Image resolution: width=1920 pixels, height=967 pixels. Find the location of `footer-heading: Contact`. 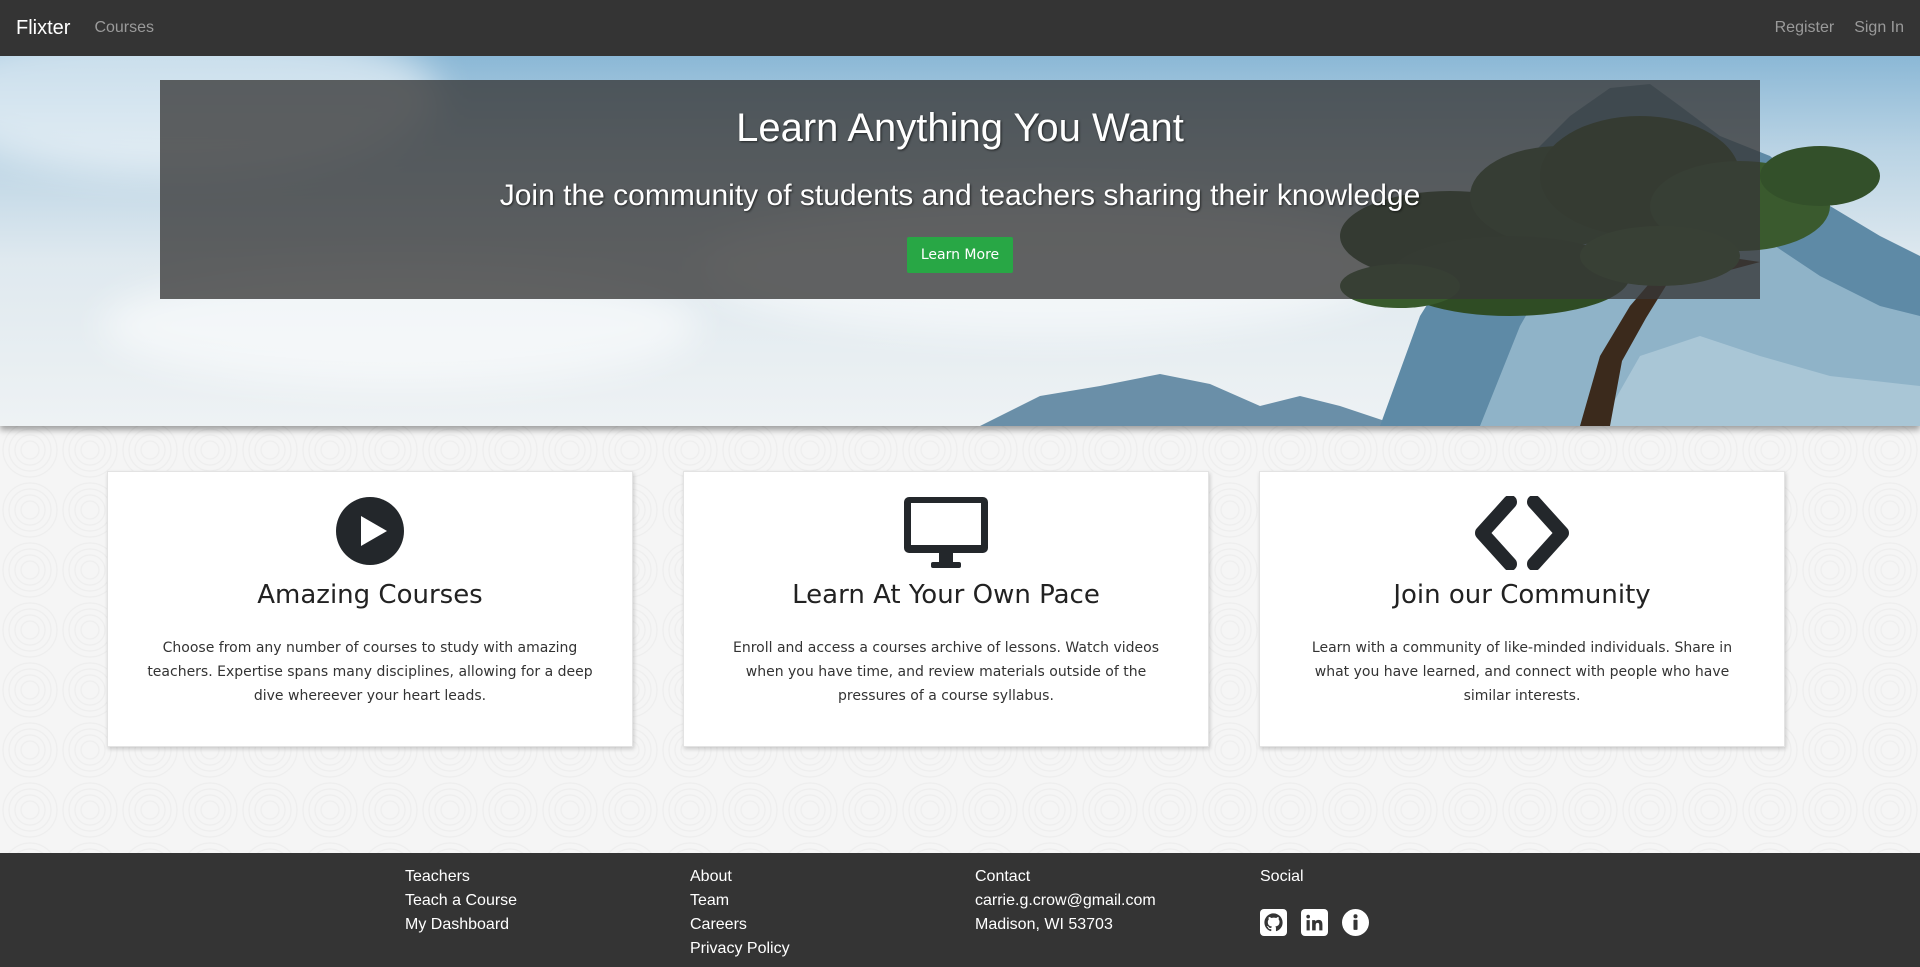

footer-heading: Contact is located at coordinates (1003, 876).